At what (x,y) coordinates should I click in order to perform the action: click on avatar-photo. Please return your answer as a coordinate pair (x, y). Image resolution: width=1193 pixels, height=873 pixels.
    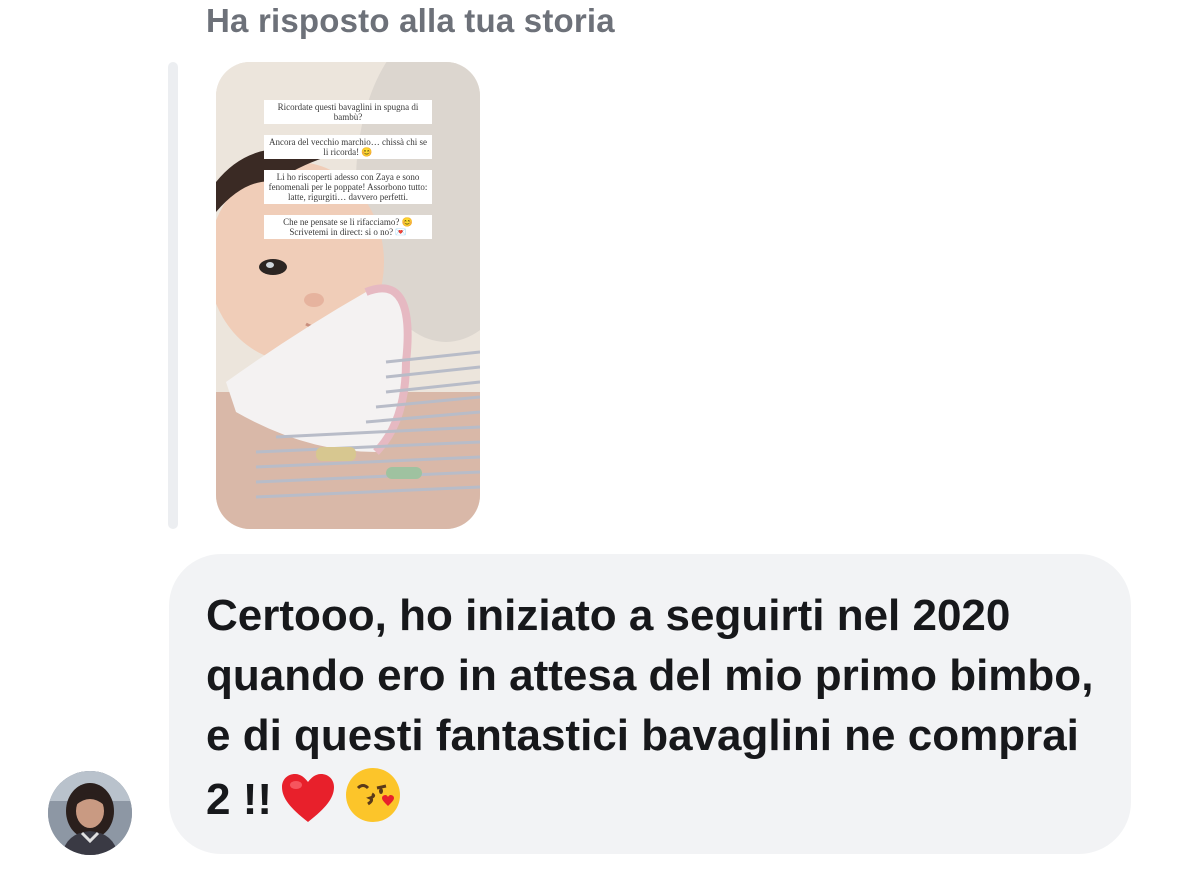
    Looking at the image, I should click on (90, 813).